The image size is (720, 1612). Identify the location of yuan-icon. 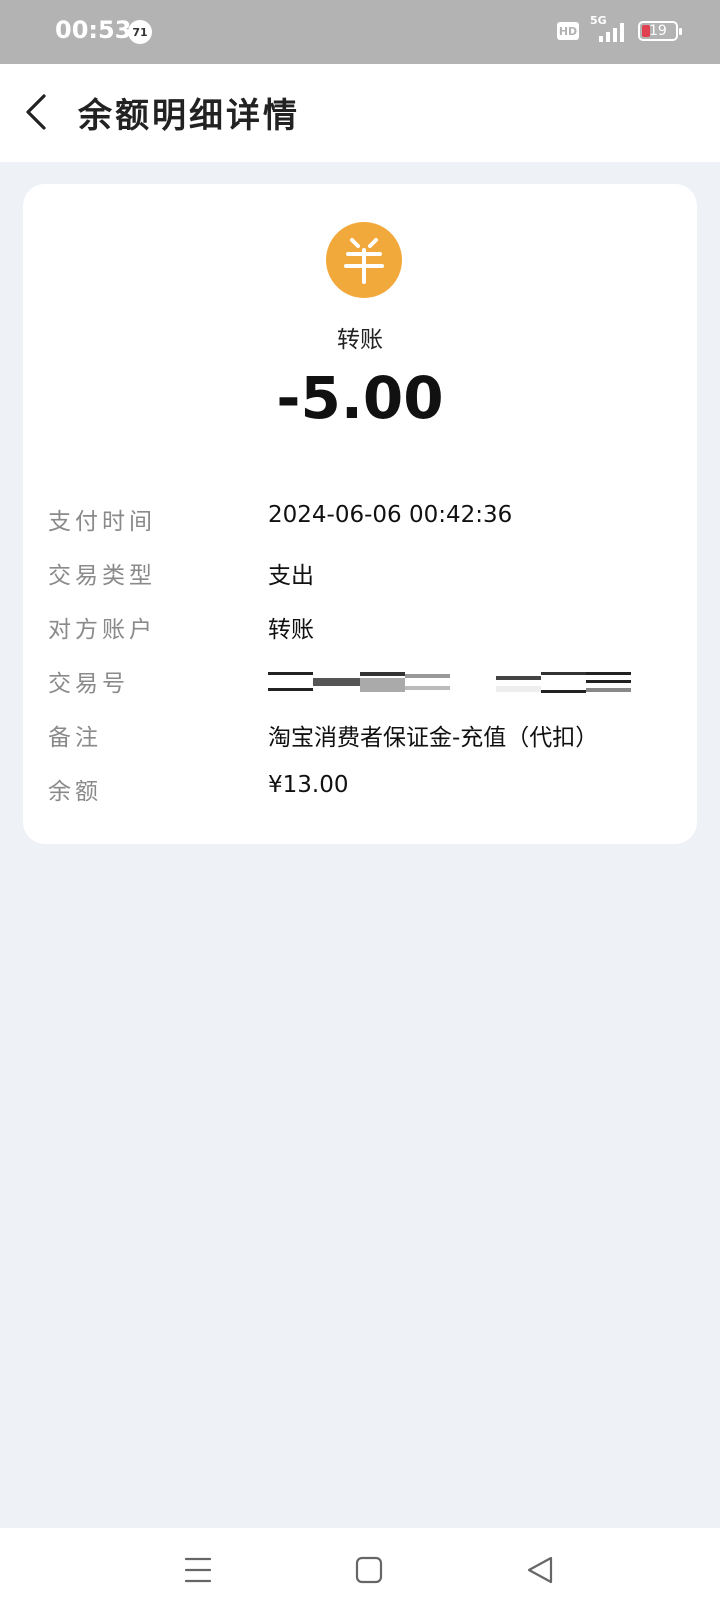
(364, 260).